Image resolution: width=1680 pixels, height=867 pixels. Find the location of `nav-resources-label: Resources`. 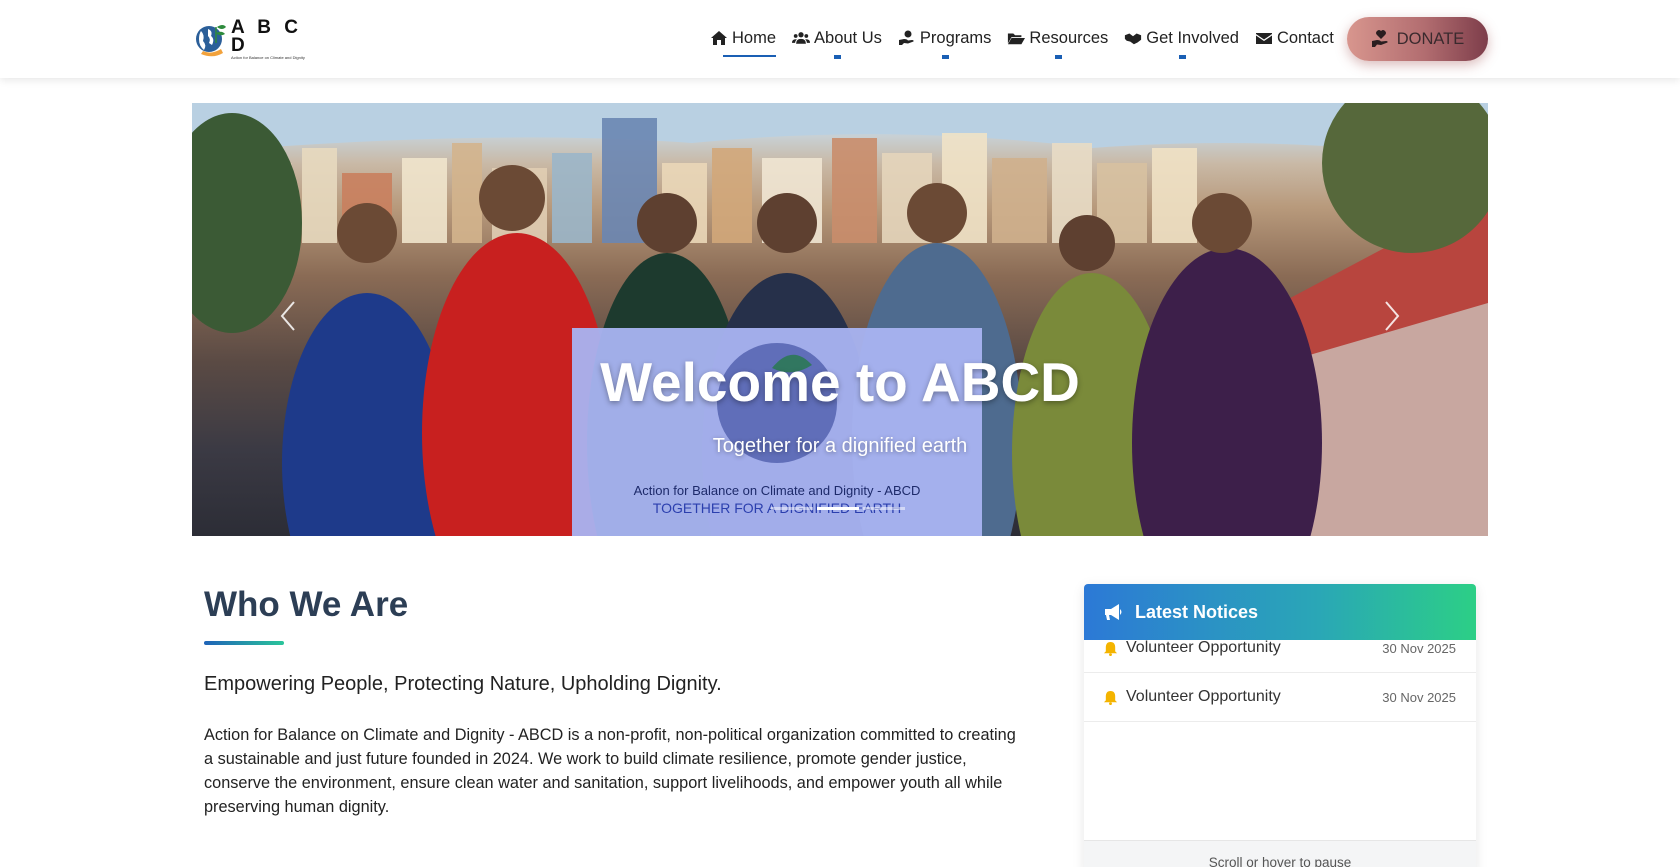

nav-resources-label: Resources is located at coordinates (1069, 37).